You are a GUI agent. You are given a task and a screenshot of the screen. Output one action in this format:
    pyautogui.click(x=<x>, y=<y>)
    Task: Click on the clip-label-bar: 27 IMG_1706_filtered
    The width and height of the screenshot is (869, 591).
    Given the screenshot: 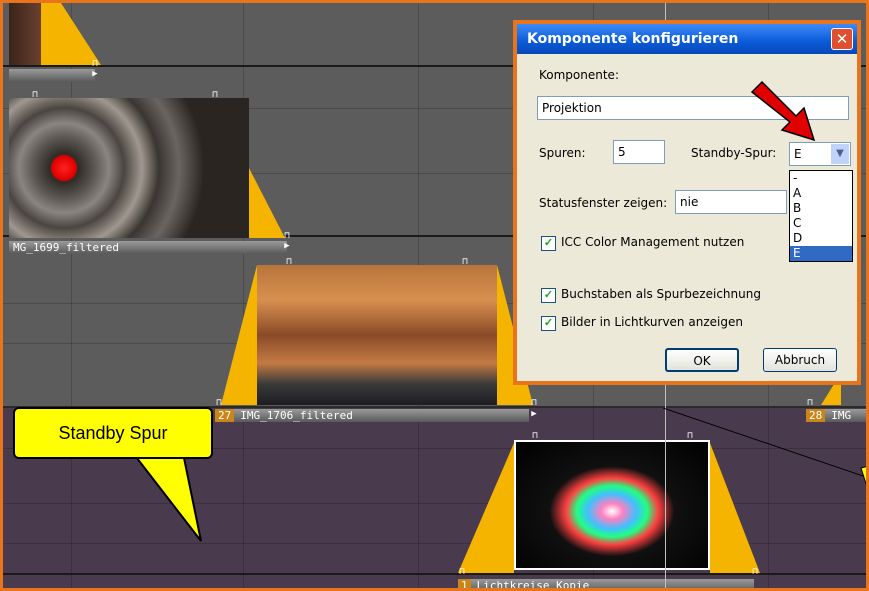 What is the action you would take?
    pyautogui.click(x=372, y=415)
    